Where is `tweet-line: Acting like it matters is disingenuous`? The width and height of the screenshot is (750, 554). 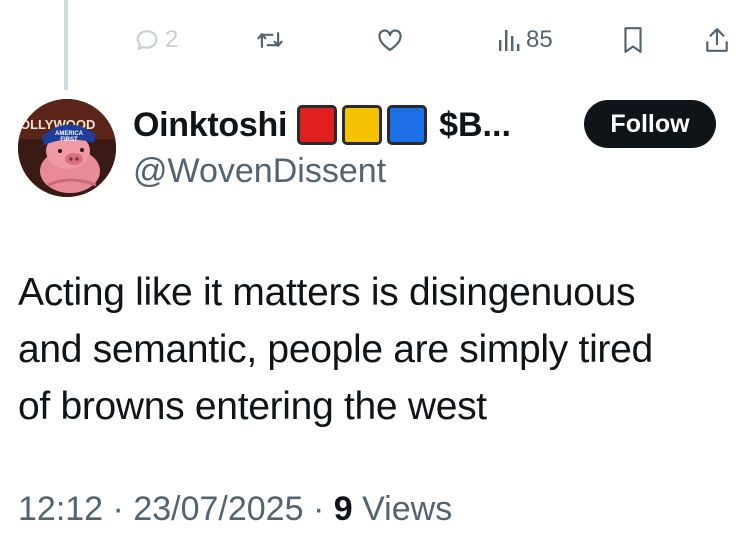 tweet-line: Acting like it matters is disingenuous is located at coordinates (327, 292).